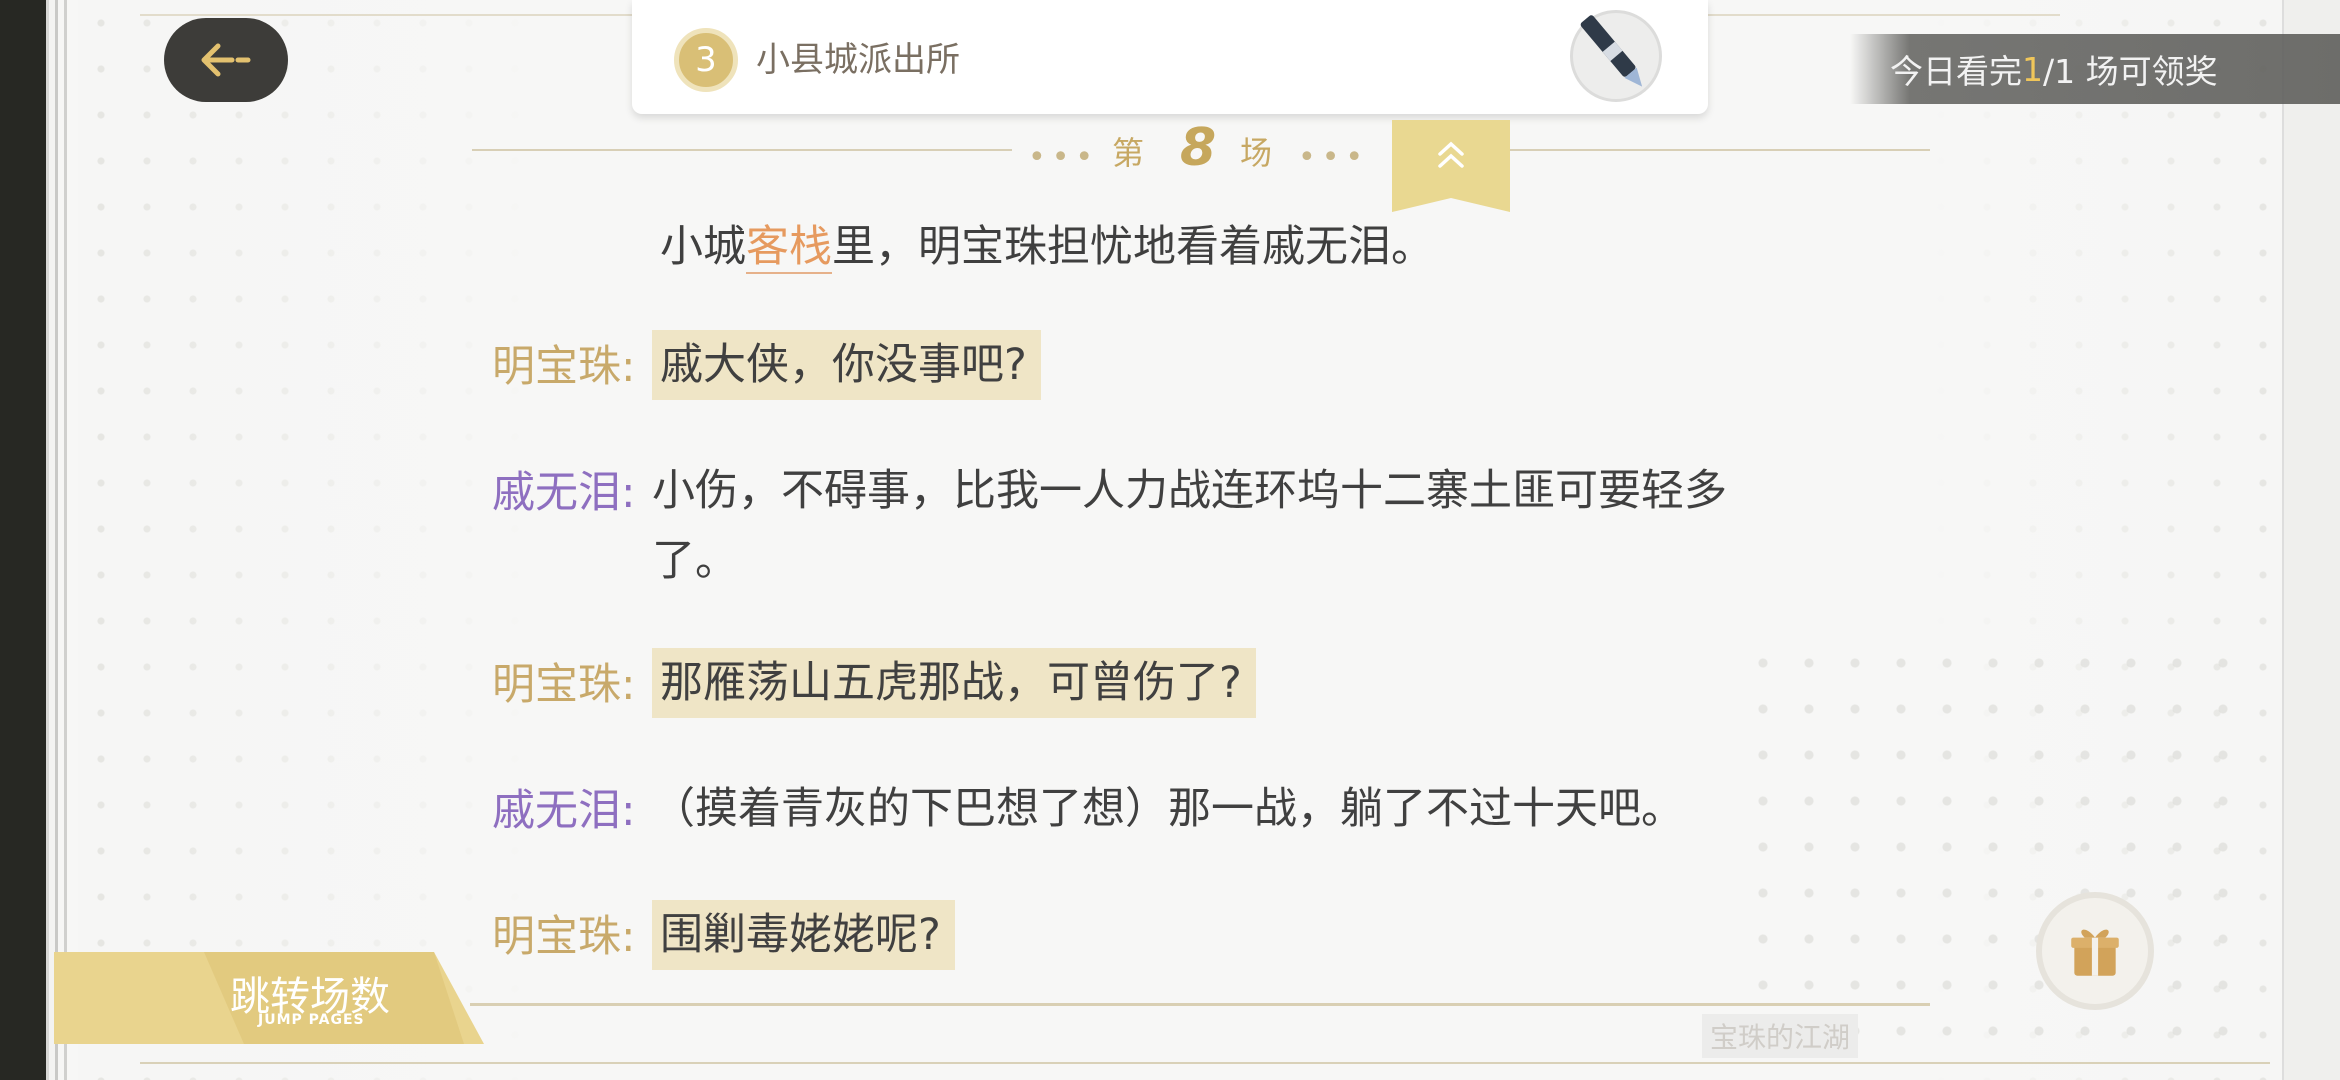  I want to click on jump-pages-button: 跳转场数 JUMP PAGES, so click(269, 998).